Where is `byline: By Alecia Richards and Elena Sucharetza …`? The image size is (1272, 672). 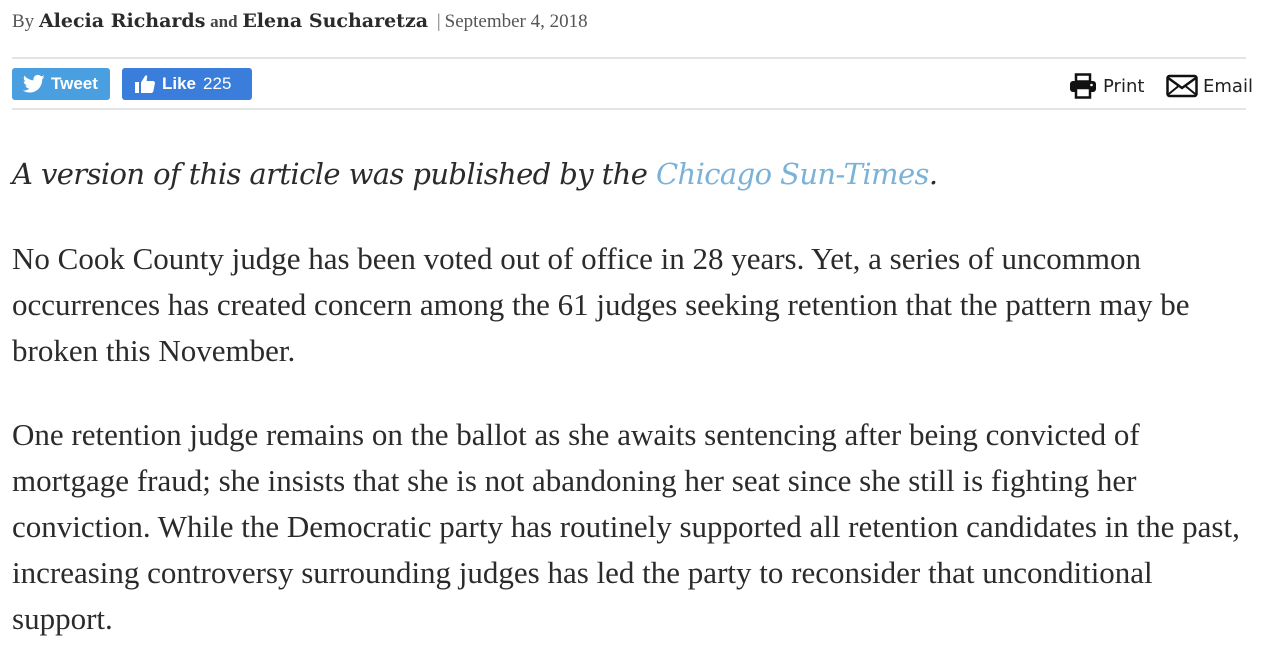 byline: By Alecia Richards and Elena Sucharetza … is located at coordinates (300, 21).